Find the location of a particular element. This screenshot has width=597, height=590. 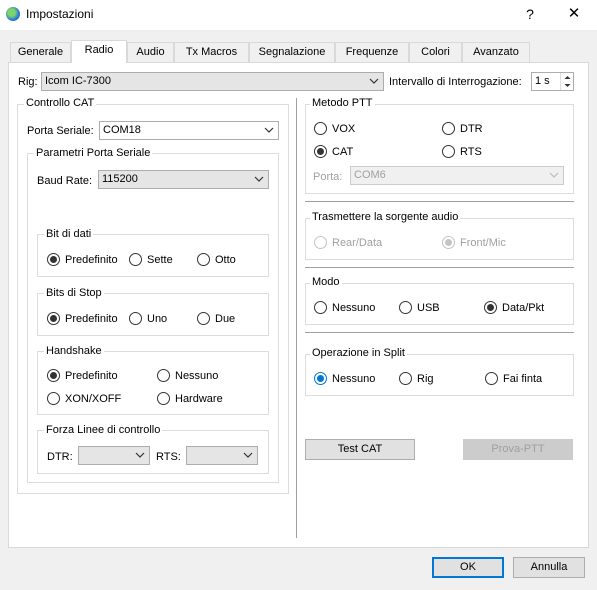

handshake-none-radio: Nessuno is located at coordinates (187, 376).